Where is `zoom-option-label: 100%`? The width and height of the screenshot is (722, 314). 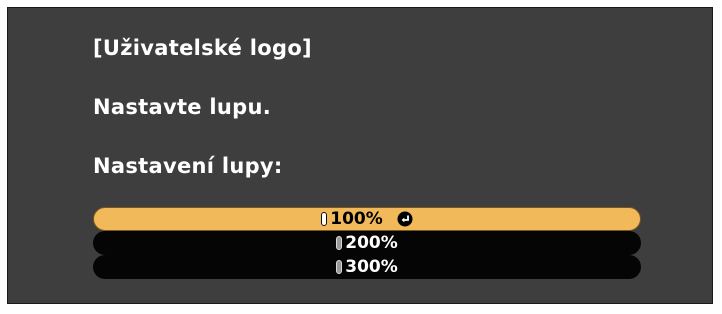 zoom-option-label: 100% is located at coordinates (356, 219).